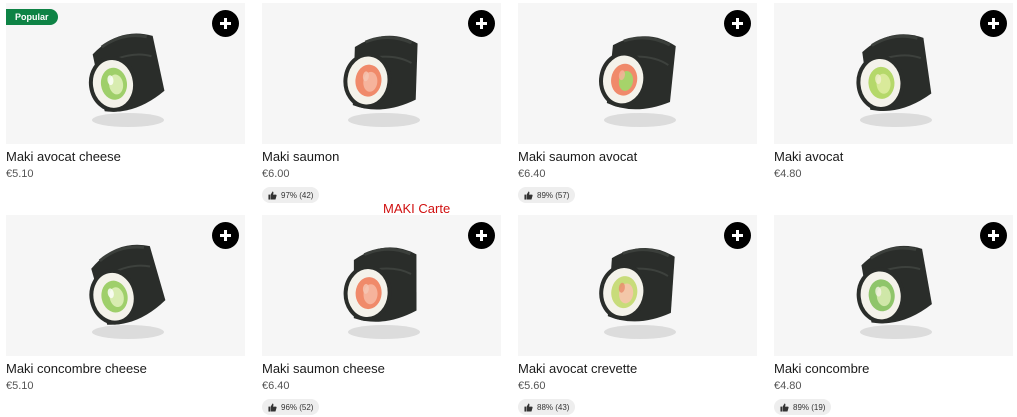 The image size is (1017, 417). Describe the element at coordinates (532, 386) in the screenshot. I see `product-price: €5.60` at that location.